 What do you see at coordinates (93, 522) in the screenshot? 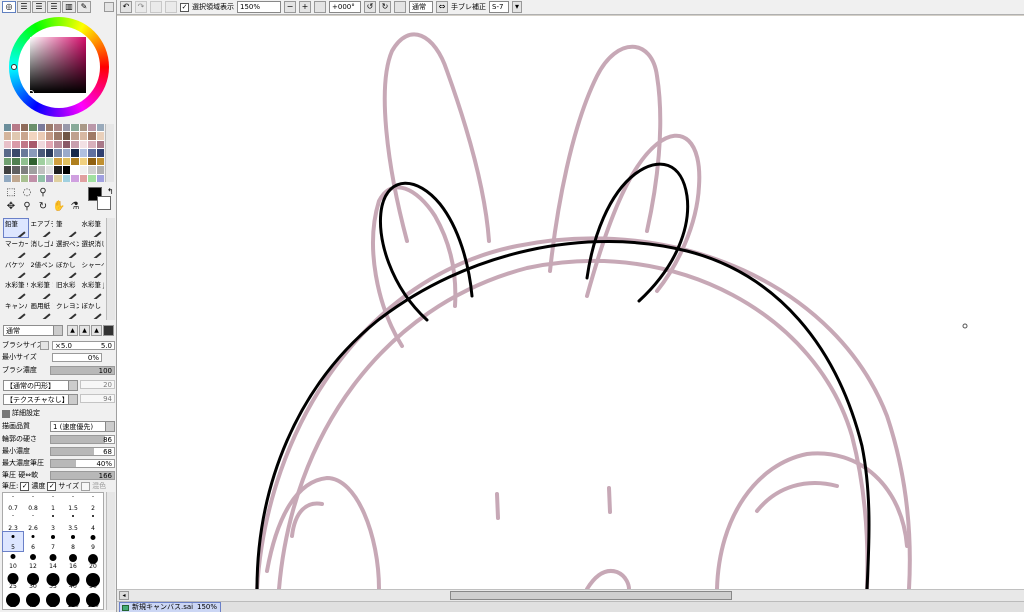
I see `size-preset: 4` at bounding box center [93, 522].